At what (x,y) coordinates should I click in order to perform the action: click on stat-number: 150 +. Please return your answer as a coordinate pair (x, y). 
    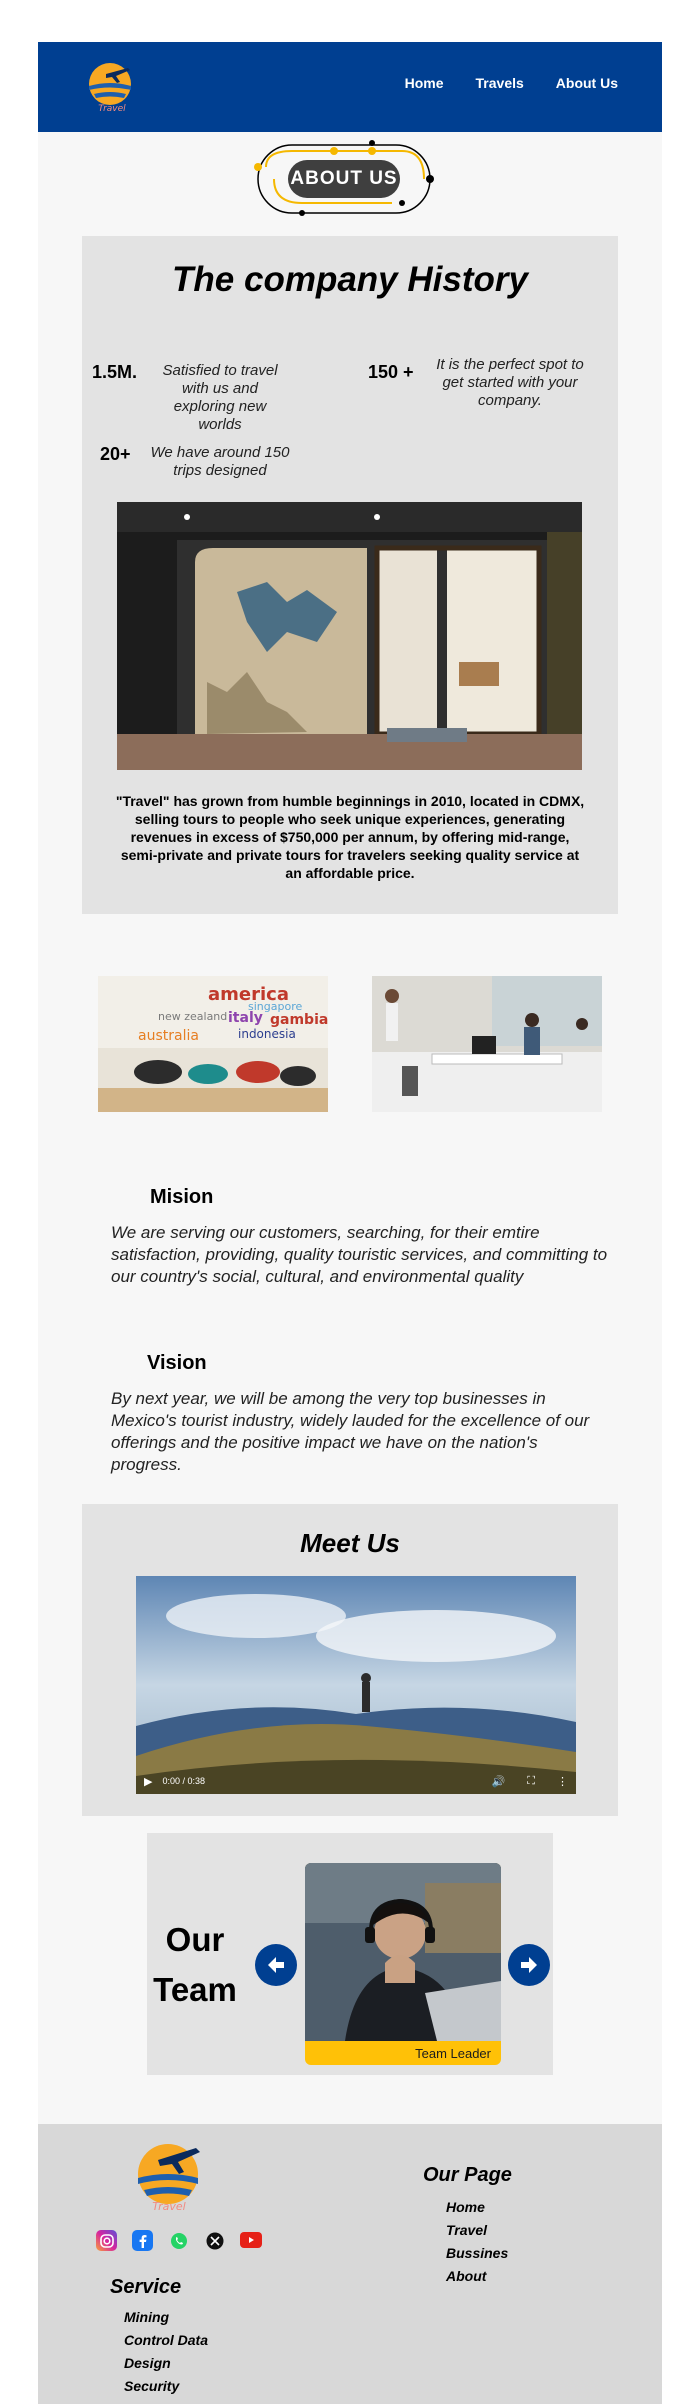
    Looking at the image, I should click on (391, 372).